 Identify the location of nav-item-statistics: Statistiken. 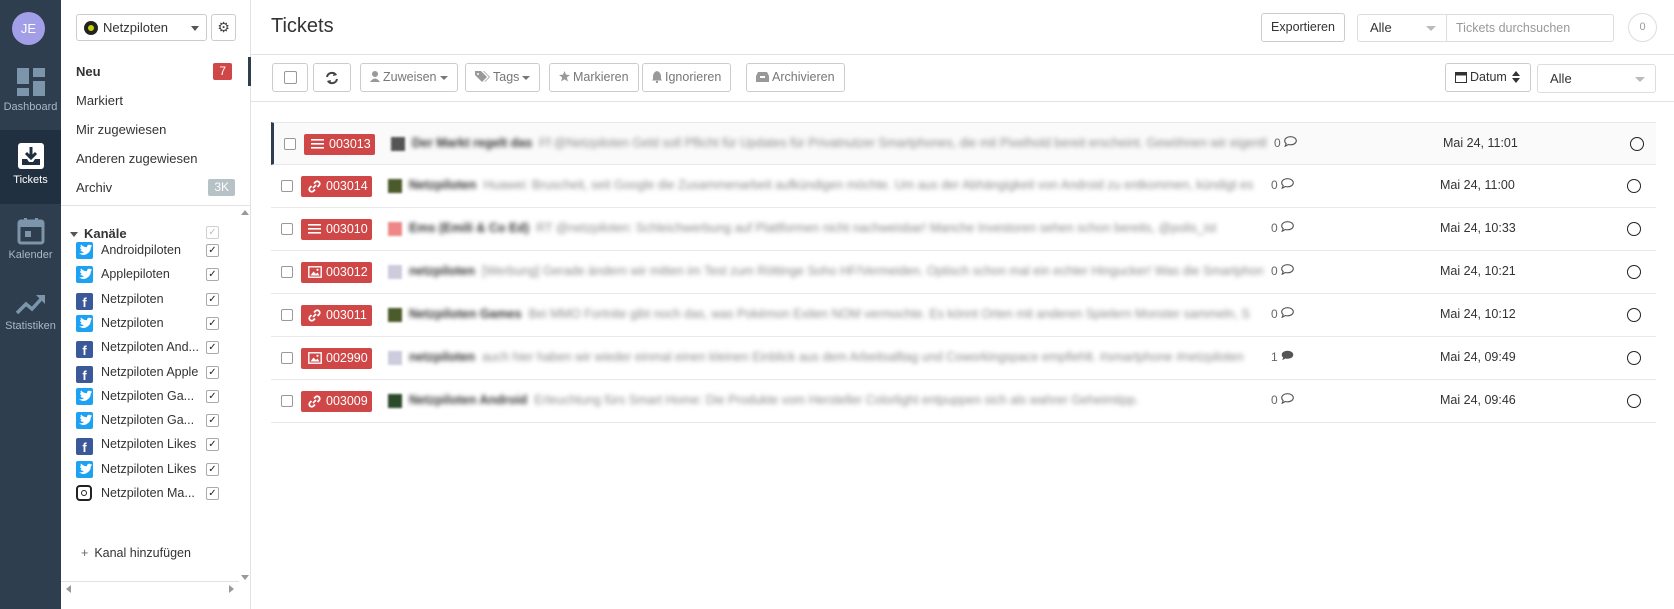
(30, 317).